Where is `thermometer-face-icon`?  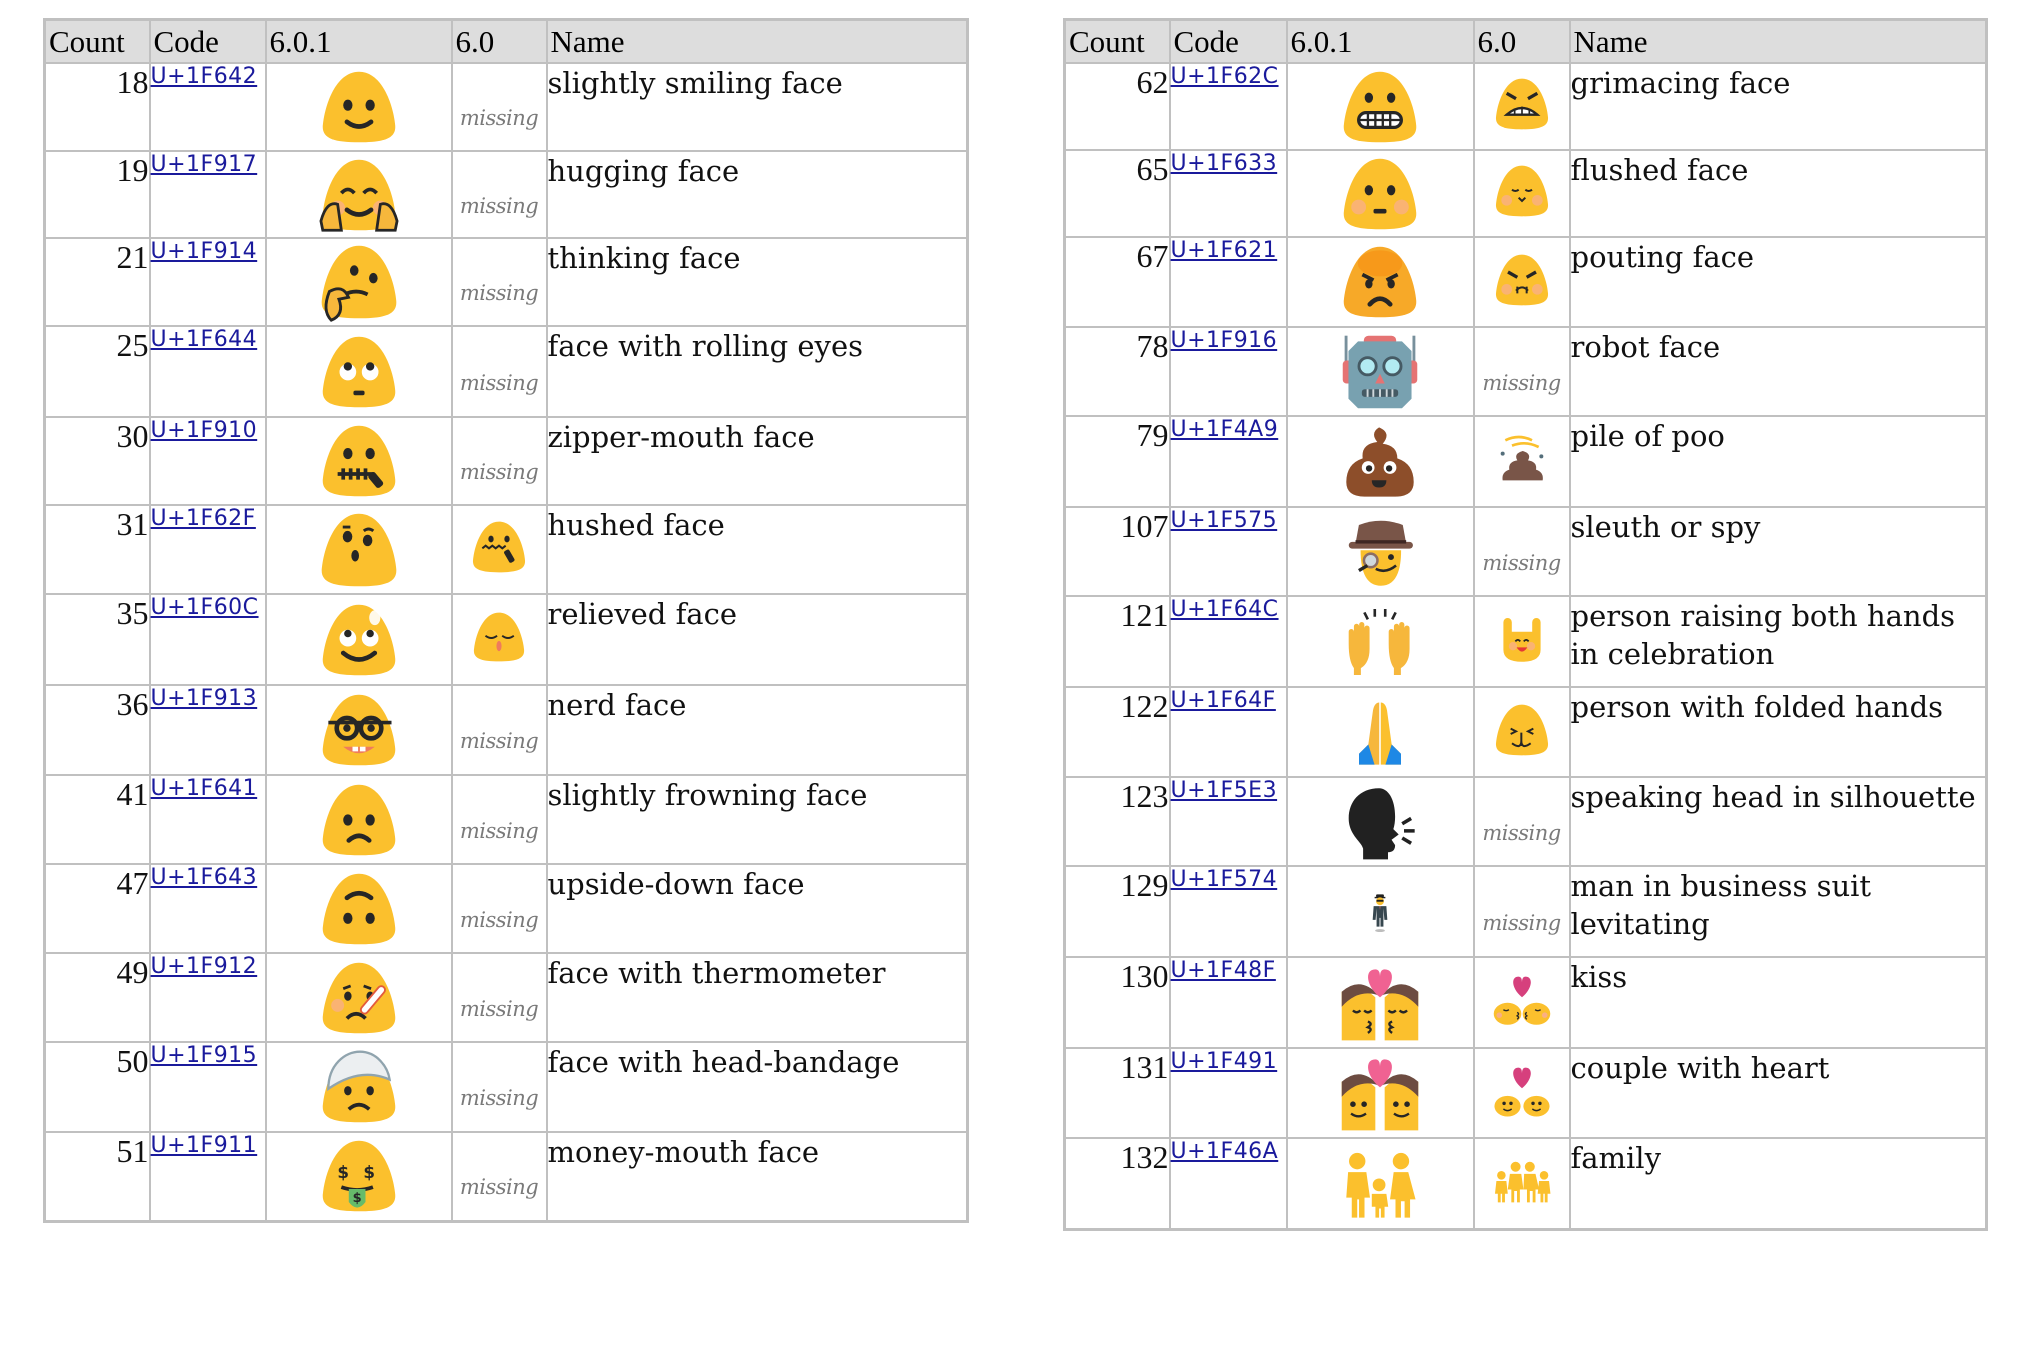
thermometer-face-icon is located at coordinates (359, 998).